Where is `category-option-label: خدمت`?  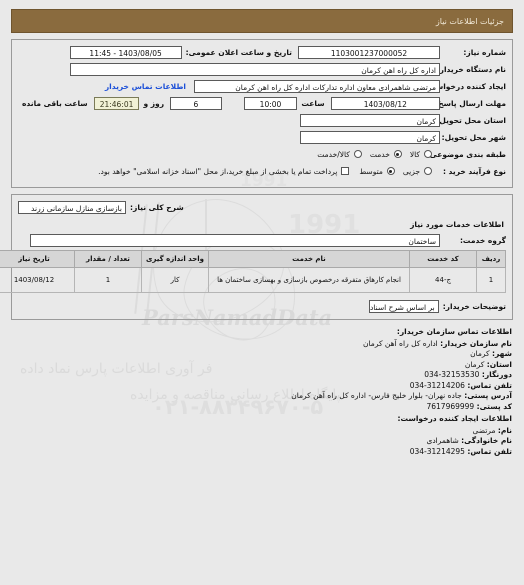
category-option-label: خدمت is located at coordinates (379, 154).